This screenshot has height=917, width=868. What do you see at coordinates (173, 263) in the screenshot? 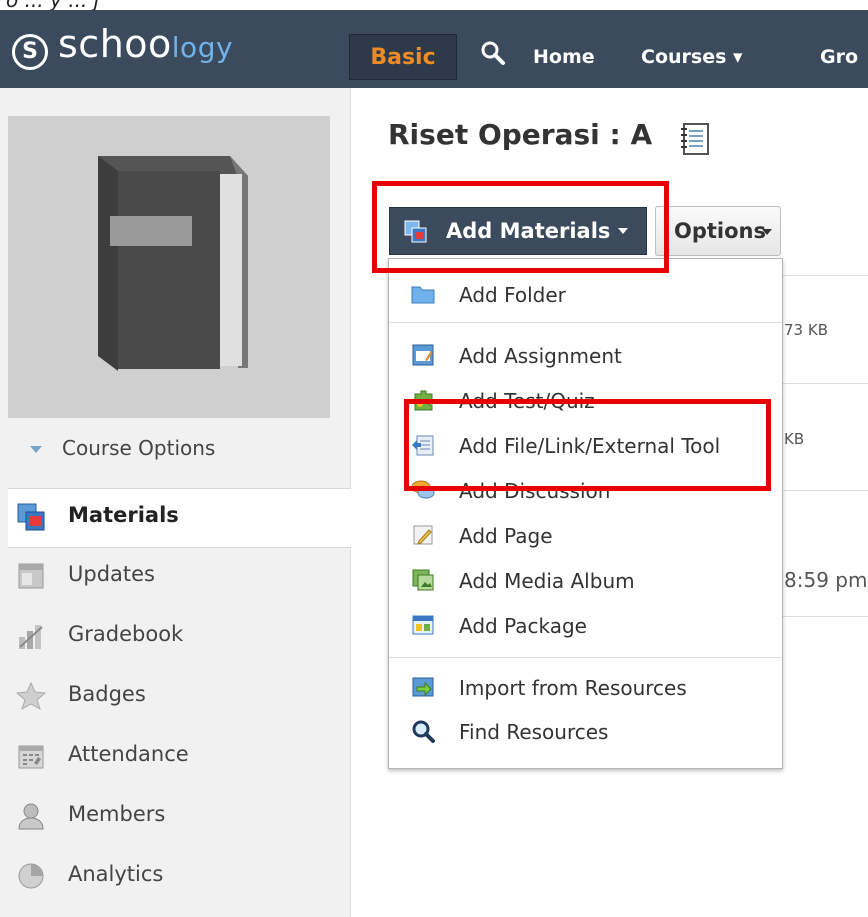
I see `book-icon` at bounding box center [173, 263].